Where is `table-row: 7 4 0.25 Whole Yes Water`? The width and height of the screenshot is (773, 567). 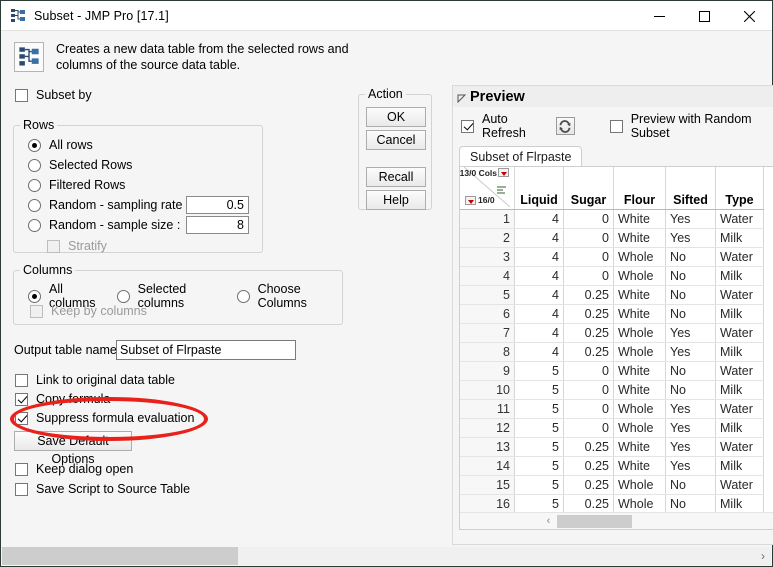 table-row: 7 4 0.25 Whole Yes Water is located at coordinates (612, 333).